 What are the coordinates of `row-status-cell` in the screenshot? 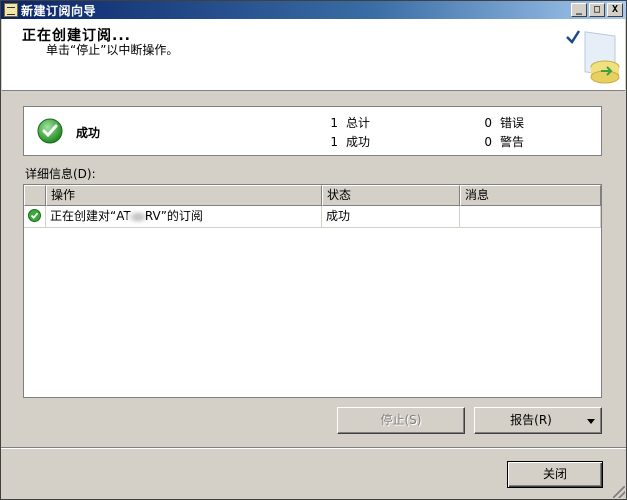 It's located at (35, 217).